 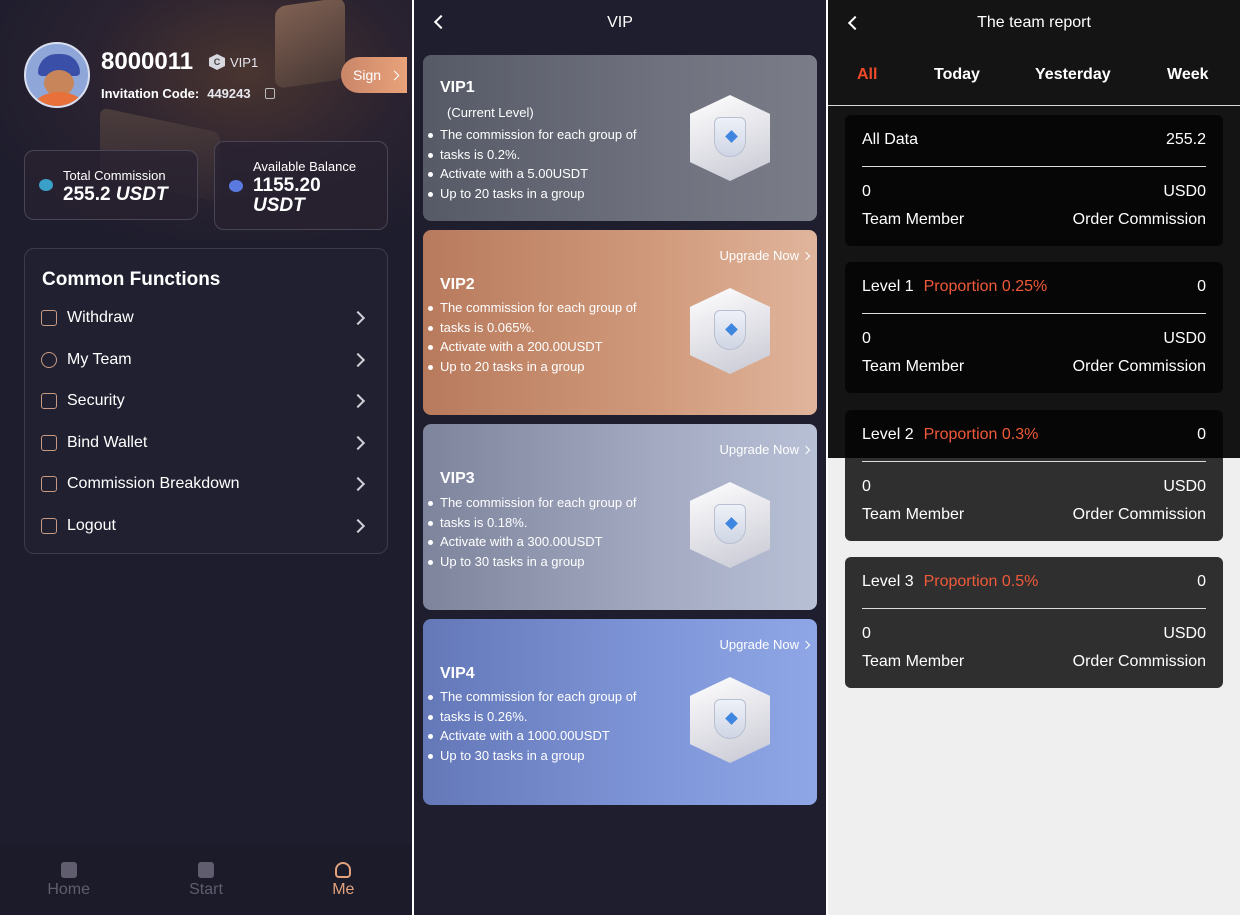 I want to click on menu-item-logout: Logout, so click(x=206, y=526).